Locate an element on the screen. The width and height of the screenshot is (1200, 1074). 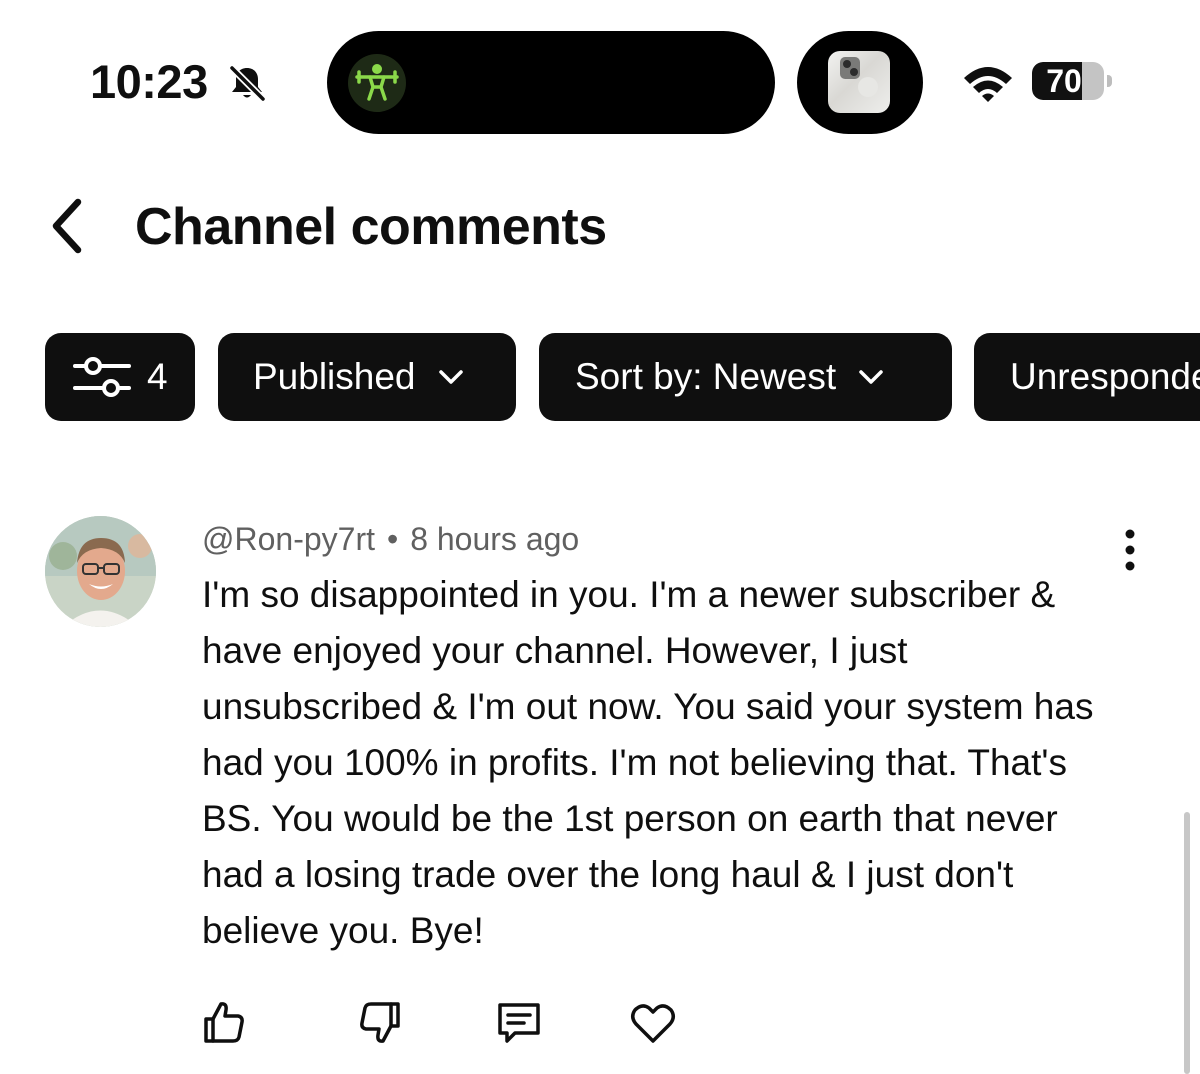
live-activity is located at coordinates (860, 82).